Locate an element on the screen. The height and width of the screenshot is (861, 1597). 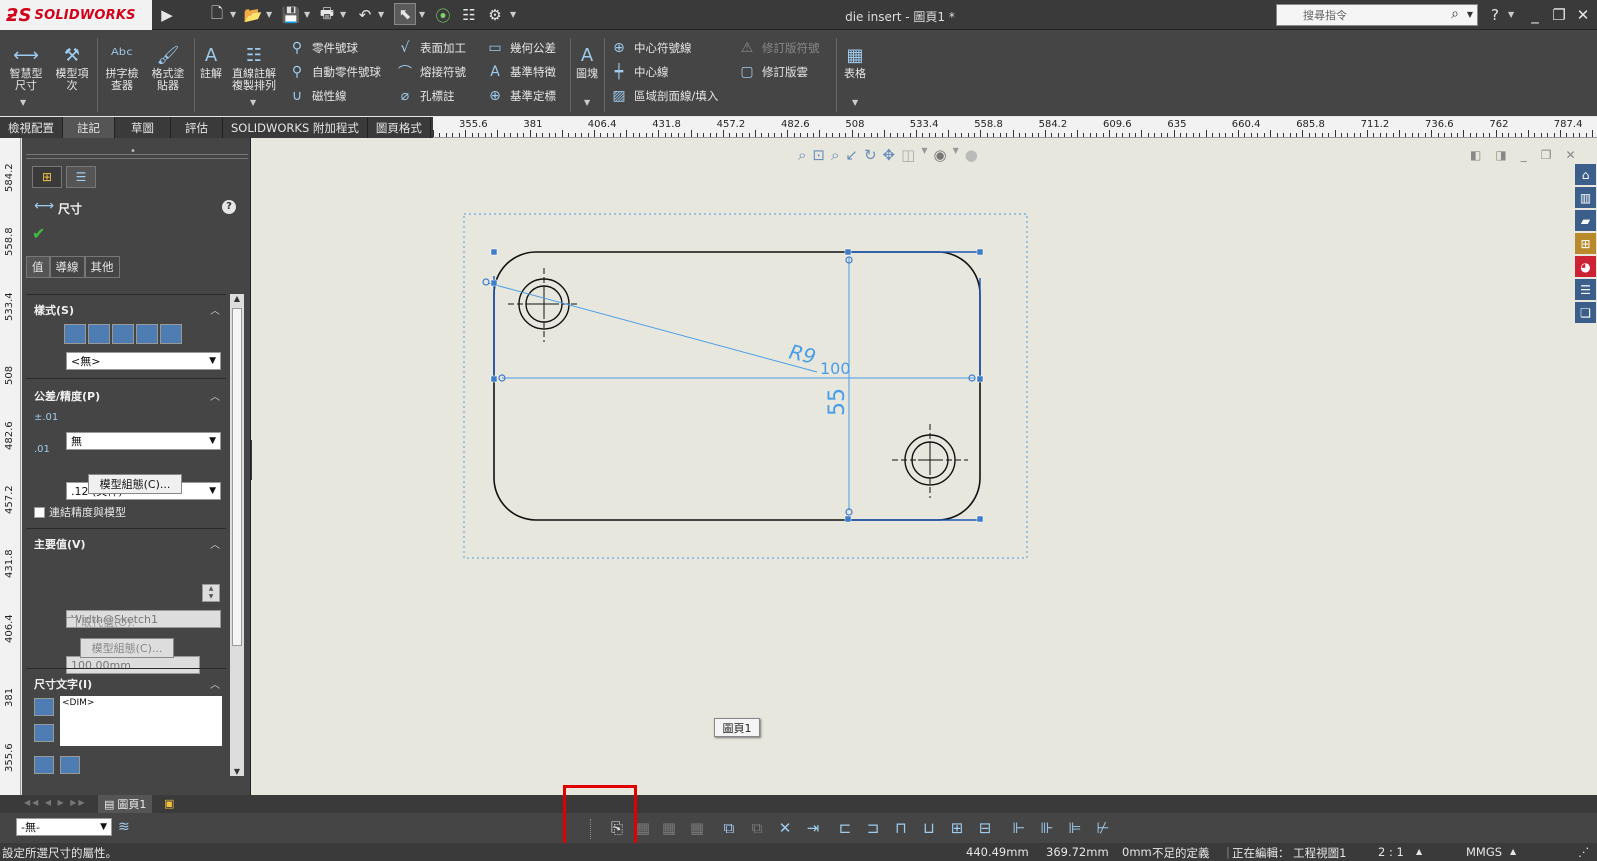
datum-feature-button: A 基準特徵 is located at coordinates (520, 72).